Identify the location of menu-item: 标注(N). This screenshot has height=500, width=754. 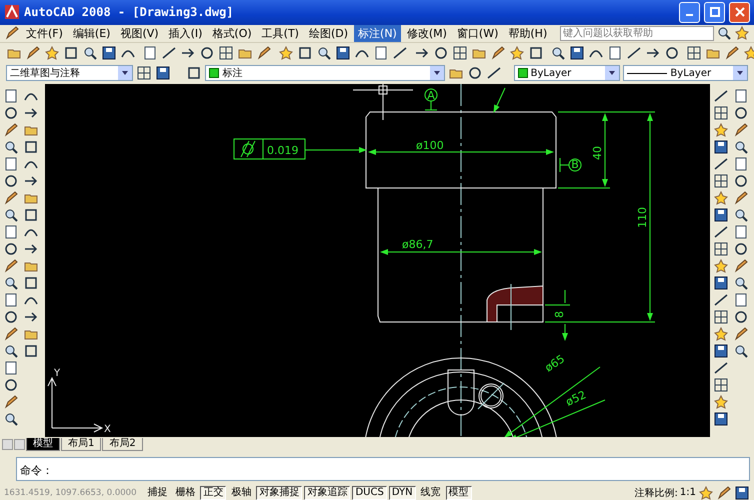
(377, 33).